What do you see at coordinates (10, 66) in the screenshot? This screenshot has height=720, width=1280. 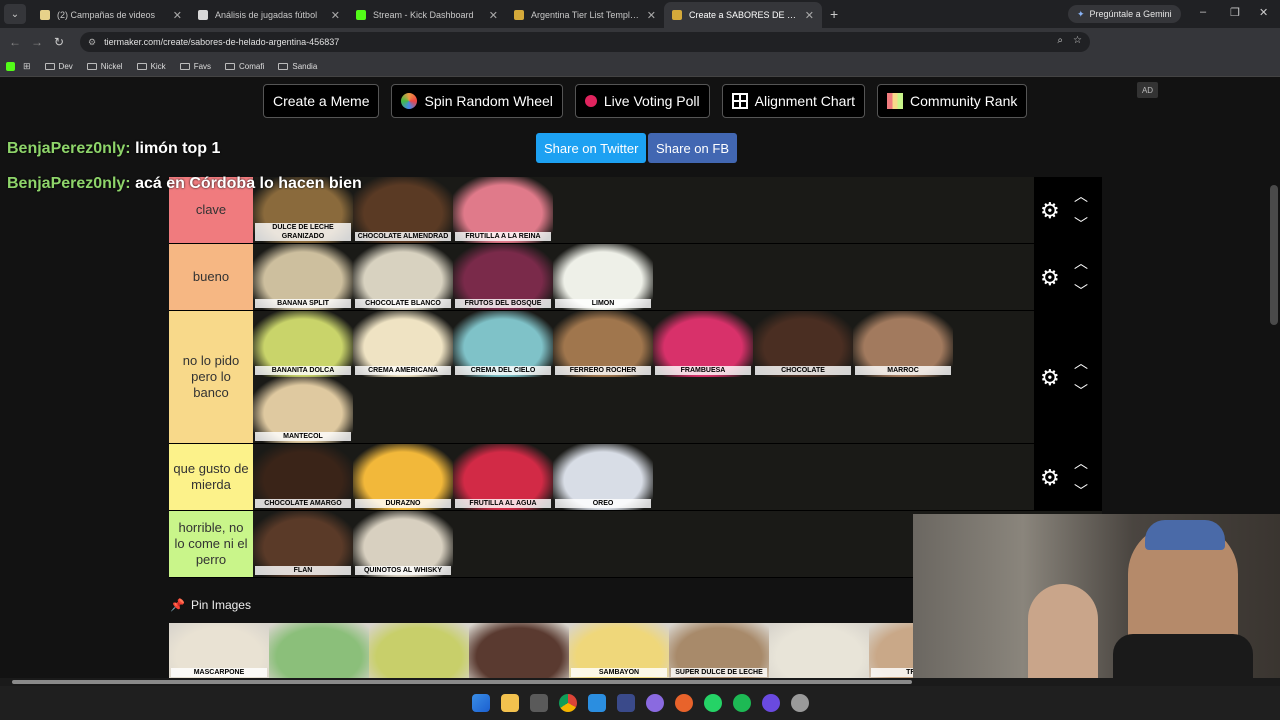 I see `kick-bookmark-icon` at bounding box center [10, 66].